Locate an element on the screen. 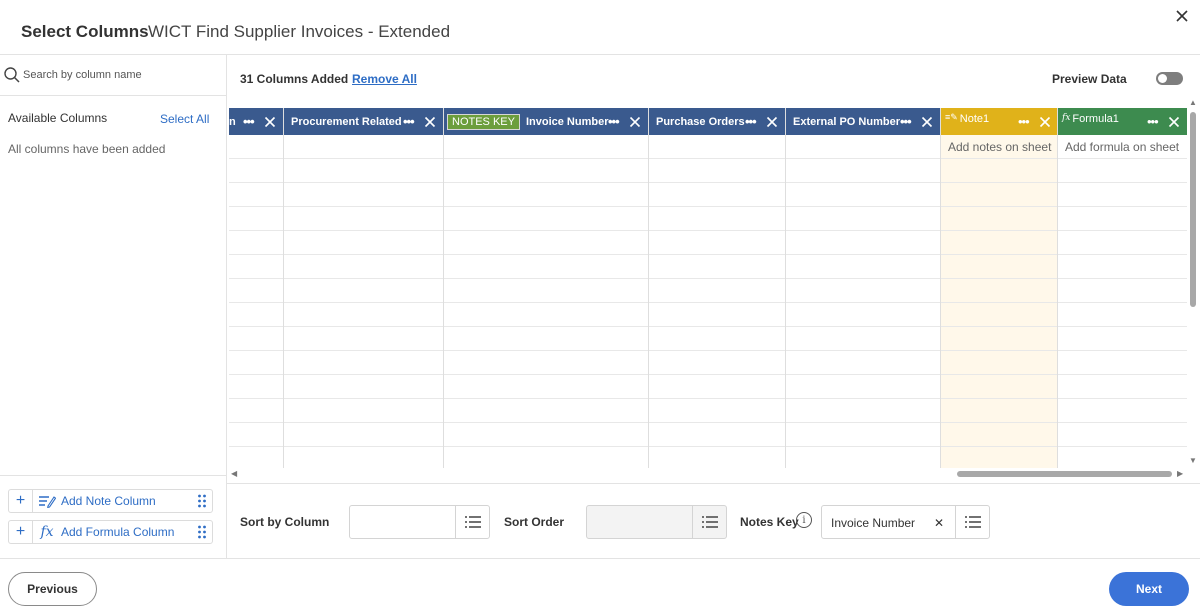 The width and height of the screenshot is (1200, 613). grid-column: Procurement Related ••• is located at coordinates (364, 288).